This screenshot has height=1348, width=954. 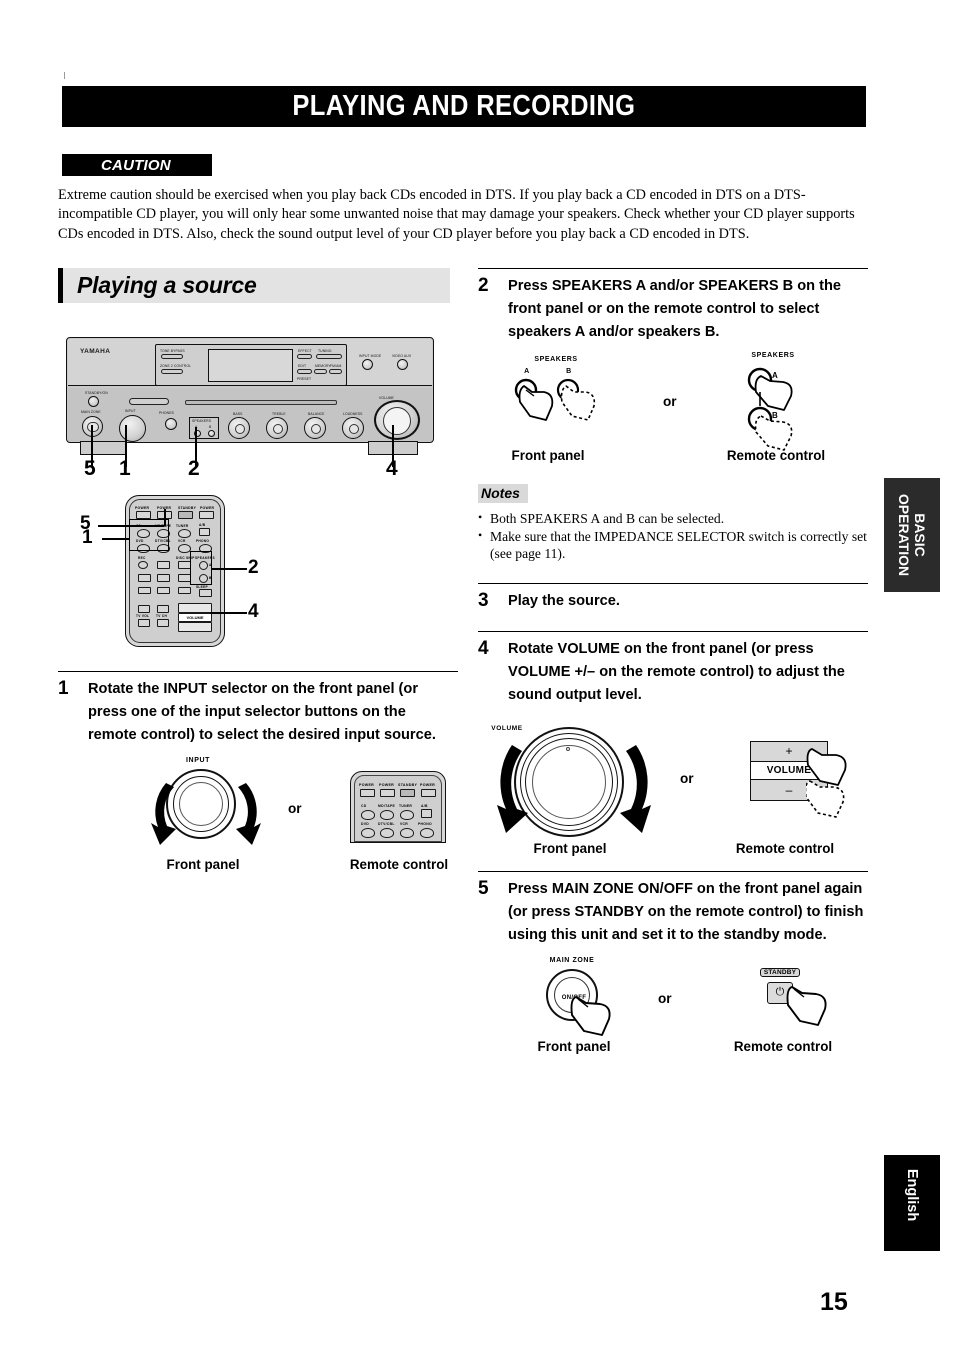 What do you see at coordinates (205, 593) in the screenshot?
I see `remote-sleep-button` at bounding box center [205, 593].